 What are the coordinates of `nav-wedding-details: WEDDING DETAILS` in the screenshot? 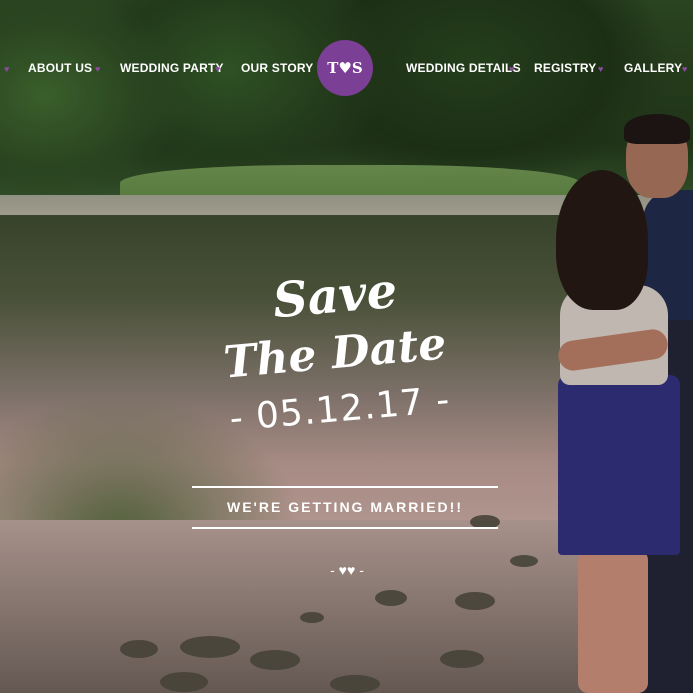 It's located at (463, 68).